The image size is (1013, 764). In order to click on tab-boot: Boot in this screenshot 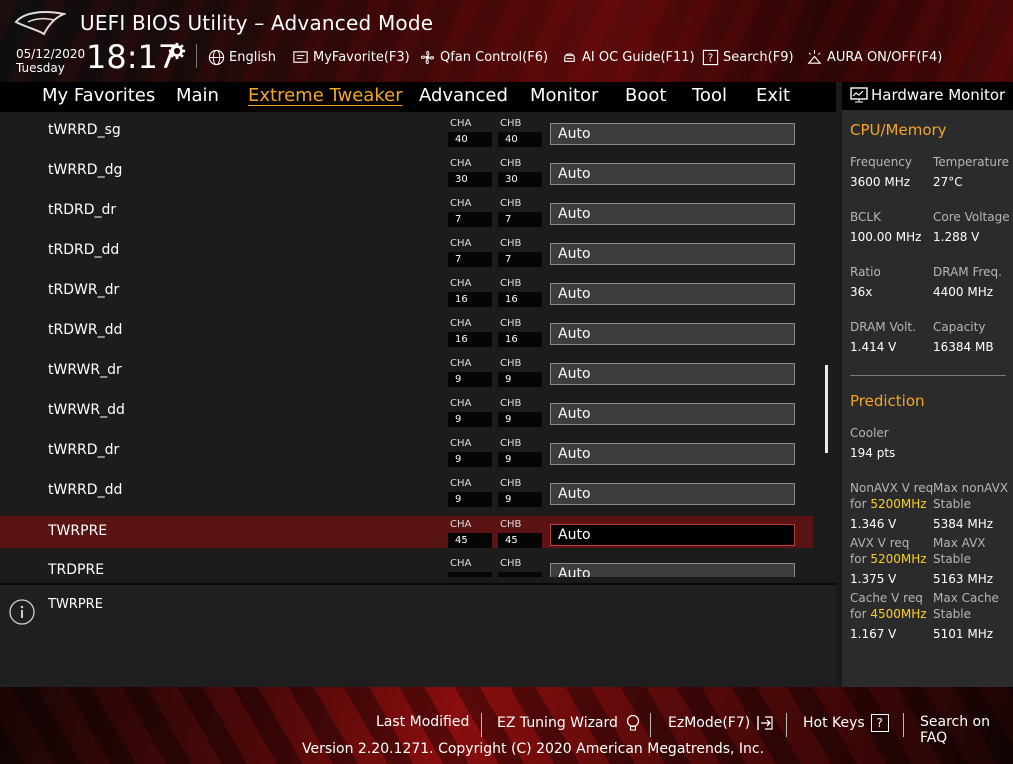, I will do `click(645, 95)`.